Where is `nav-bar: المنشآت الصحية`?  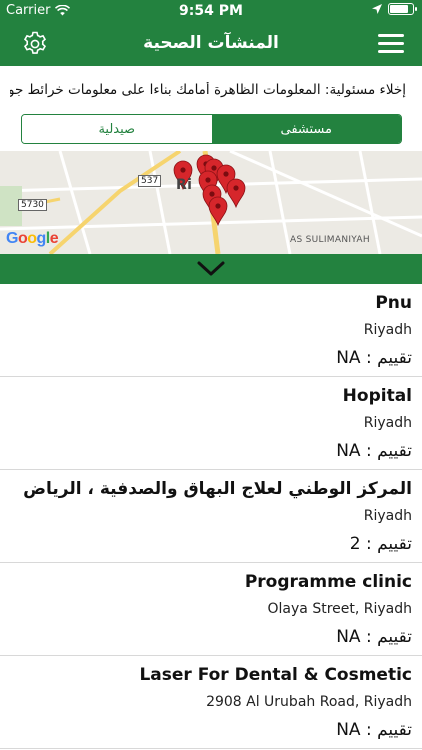
nav-bar: المنشآت الصحية is located at coordinates (211, 44).